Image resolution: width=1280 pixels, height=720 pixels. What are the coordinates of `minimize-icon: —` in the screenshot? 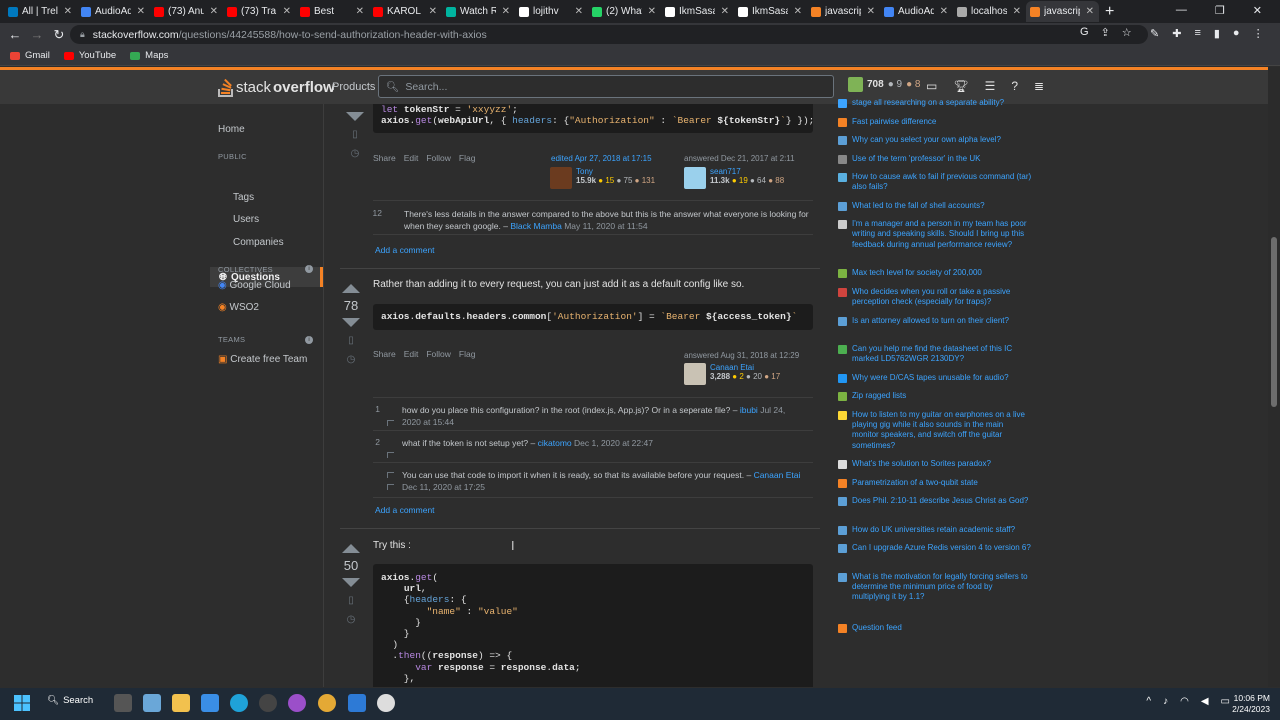 It's located at (1181, 10).